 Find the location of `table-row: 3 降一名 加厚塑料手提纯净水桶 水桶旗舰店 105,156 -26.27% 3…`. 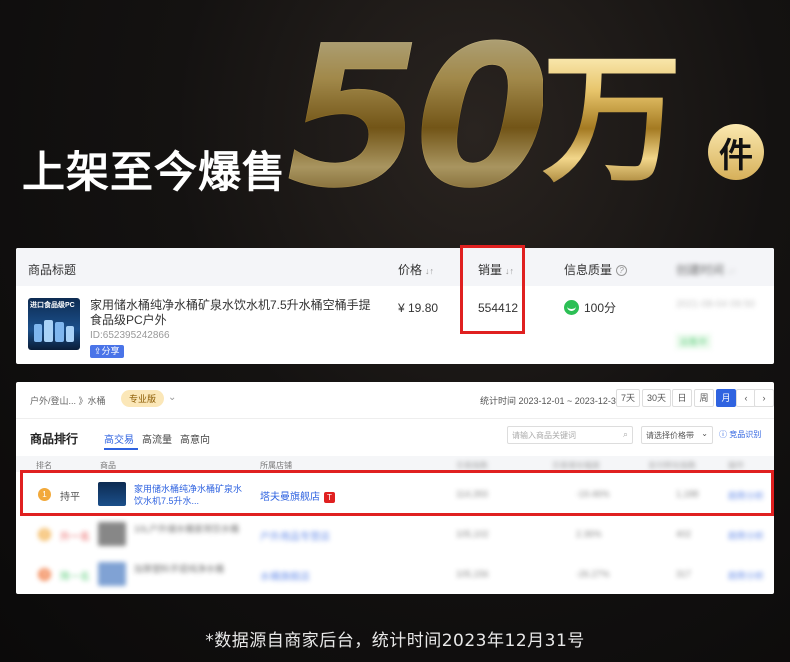

table-row: 3 降一名 加厚塑料手提纯净水桶 水桶旗舰店 105,156 -26.27% 3… is located at coordinates (395, 574).